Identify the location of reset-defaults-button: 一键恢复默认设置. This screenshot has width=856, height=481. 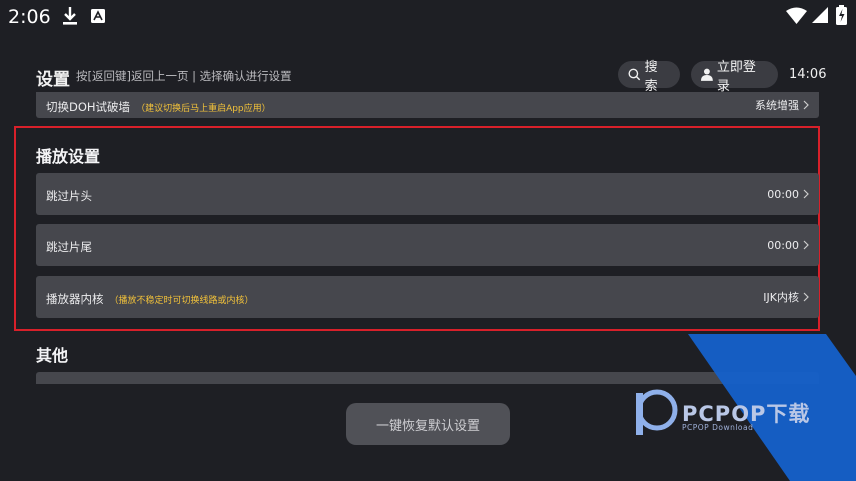
(428, 424).